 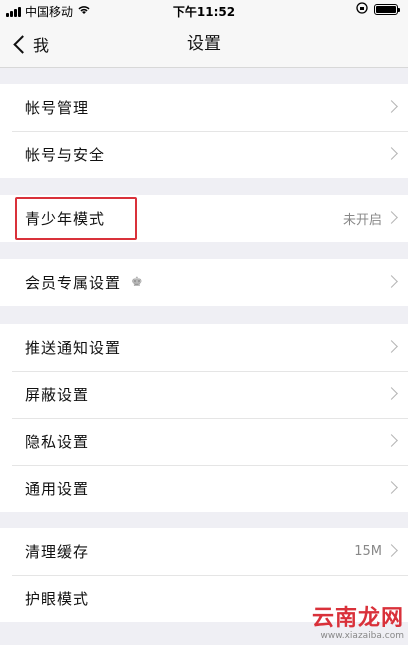 What do you see at coordinates (137, 282) in the screenshot?
I see `crown-icon: ♚` at bounding box center [137, 282].